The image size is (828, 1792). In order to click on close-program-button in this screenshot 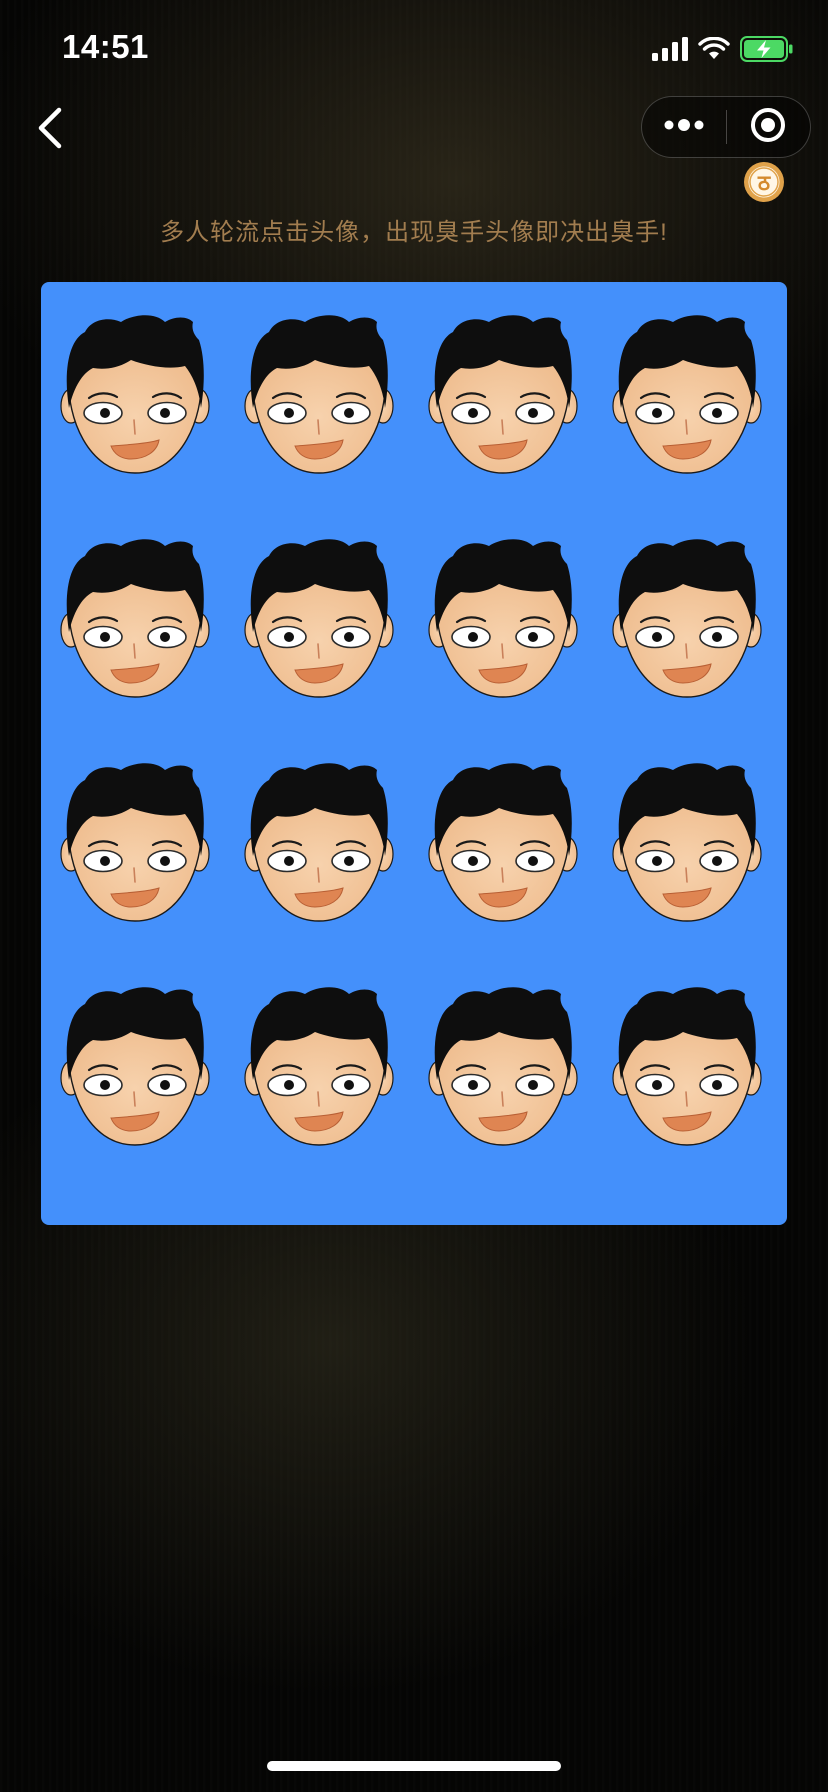, I will do `click(769, 127)`.